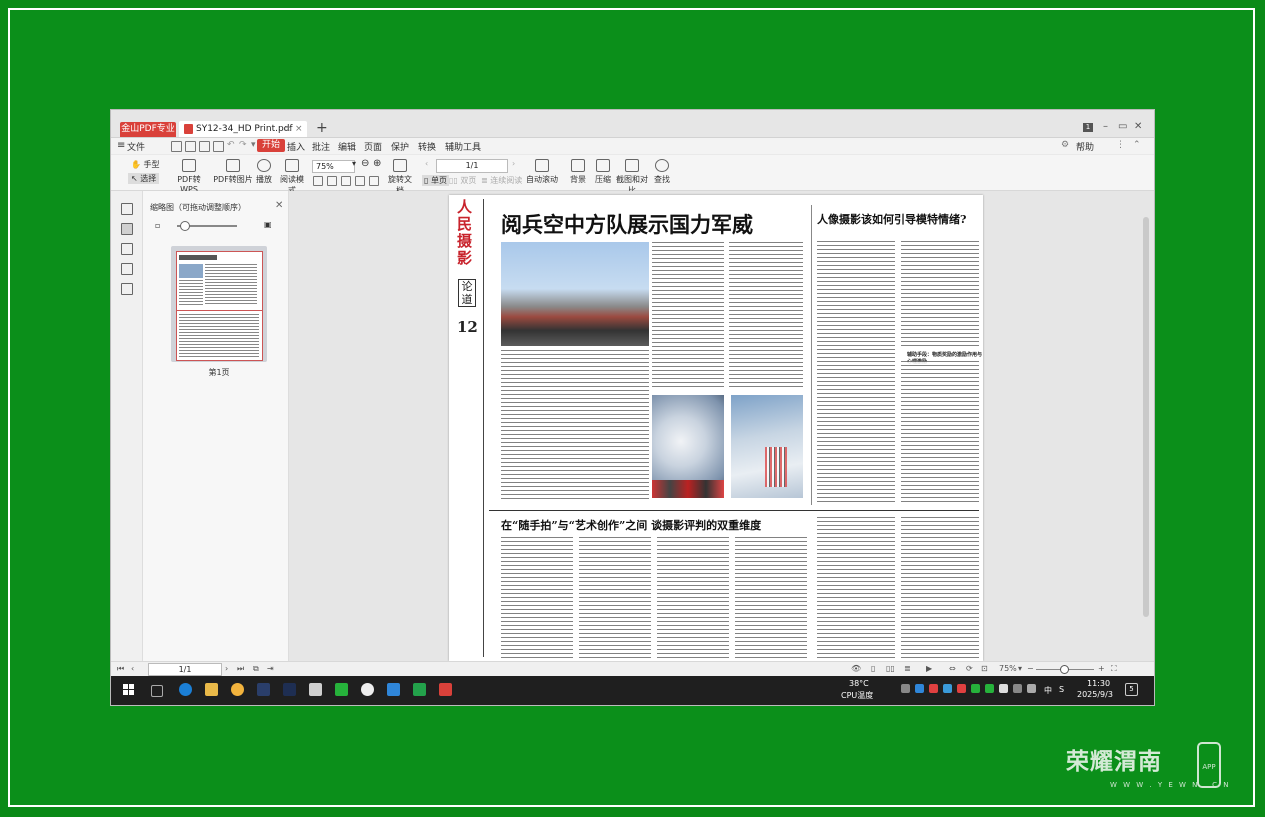 The width and height of the screenshot is (1265, 817). What do you see at coordinates (189, 176) in the screenshot?
I see `pdf-to-wps-button: PDF转WPS` at bounding box center [189, 176].